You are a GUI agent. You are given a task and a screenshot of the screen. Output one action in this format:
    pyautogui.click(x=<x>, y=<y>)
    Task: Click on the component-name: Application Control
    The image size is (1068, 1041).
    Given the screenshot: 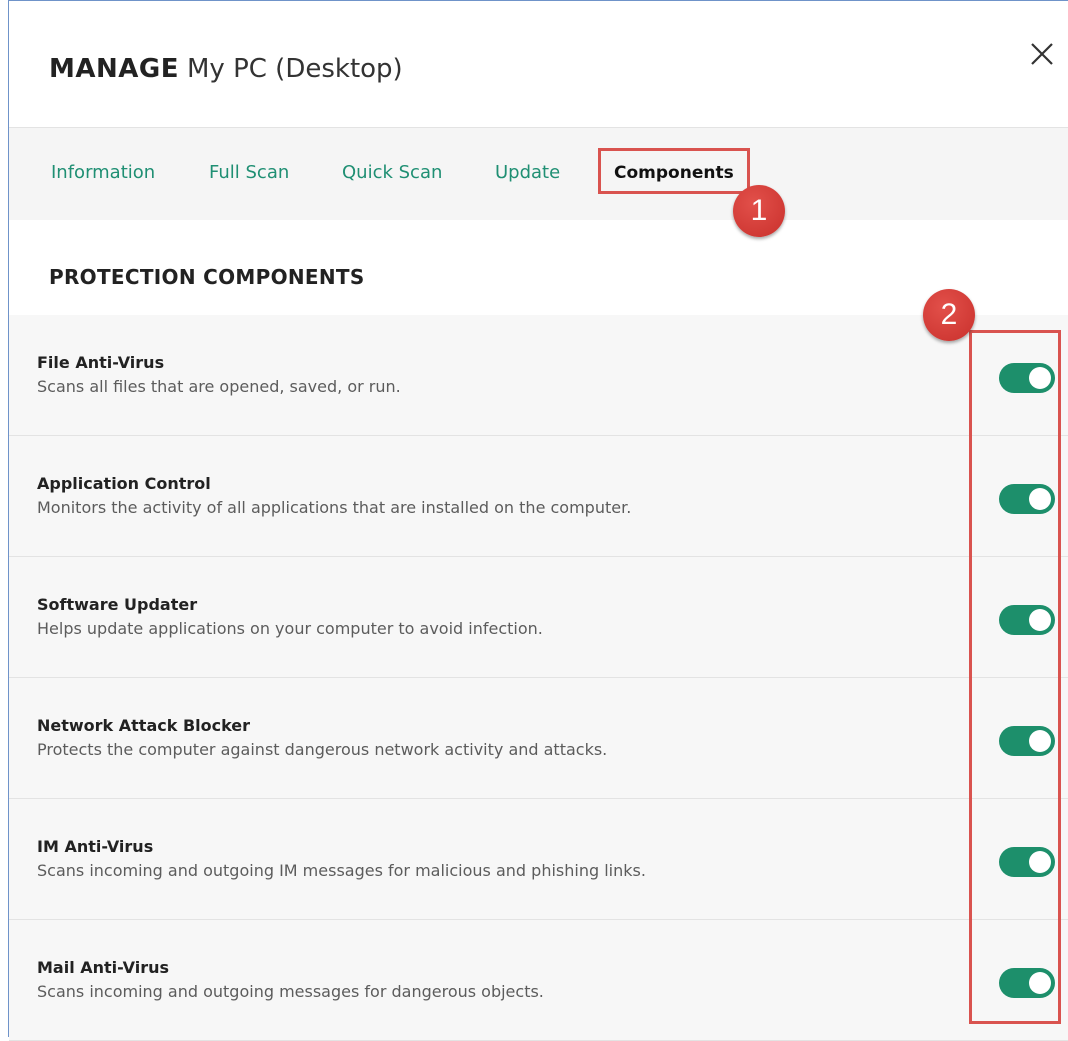 What is the action you would take?
    pyautogui.click(x=124, y=483)
    